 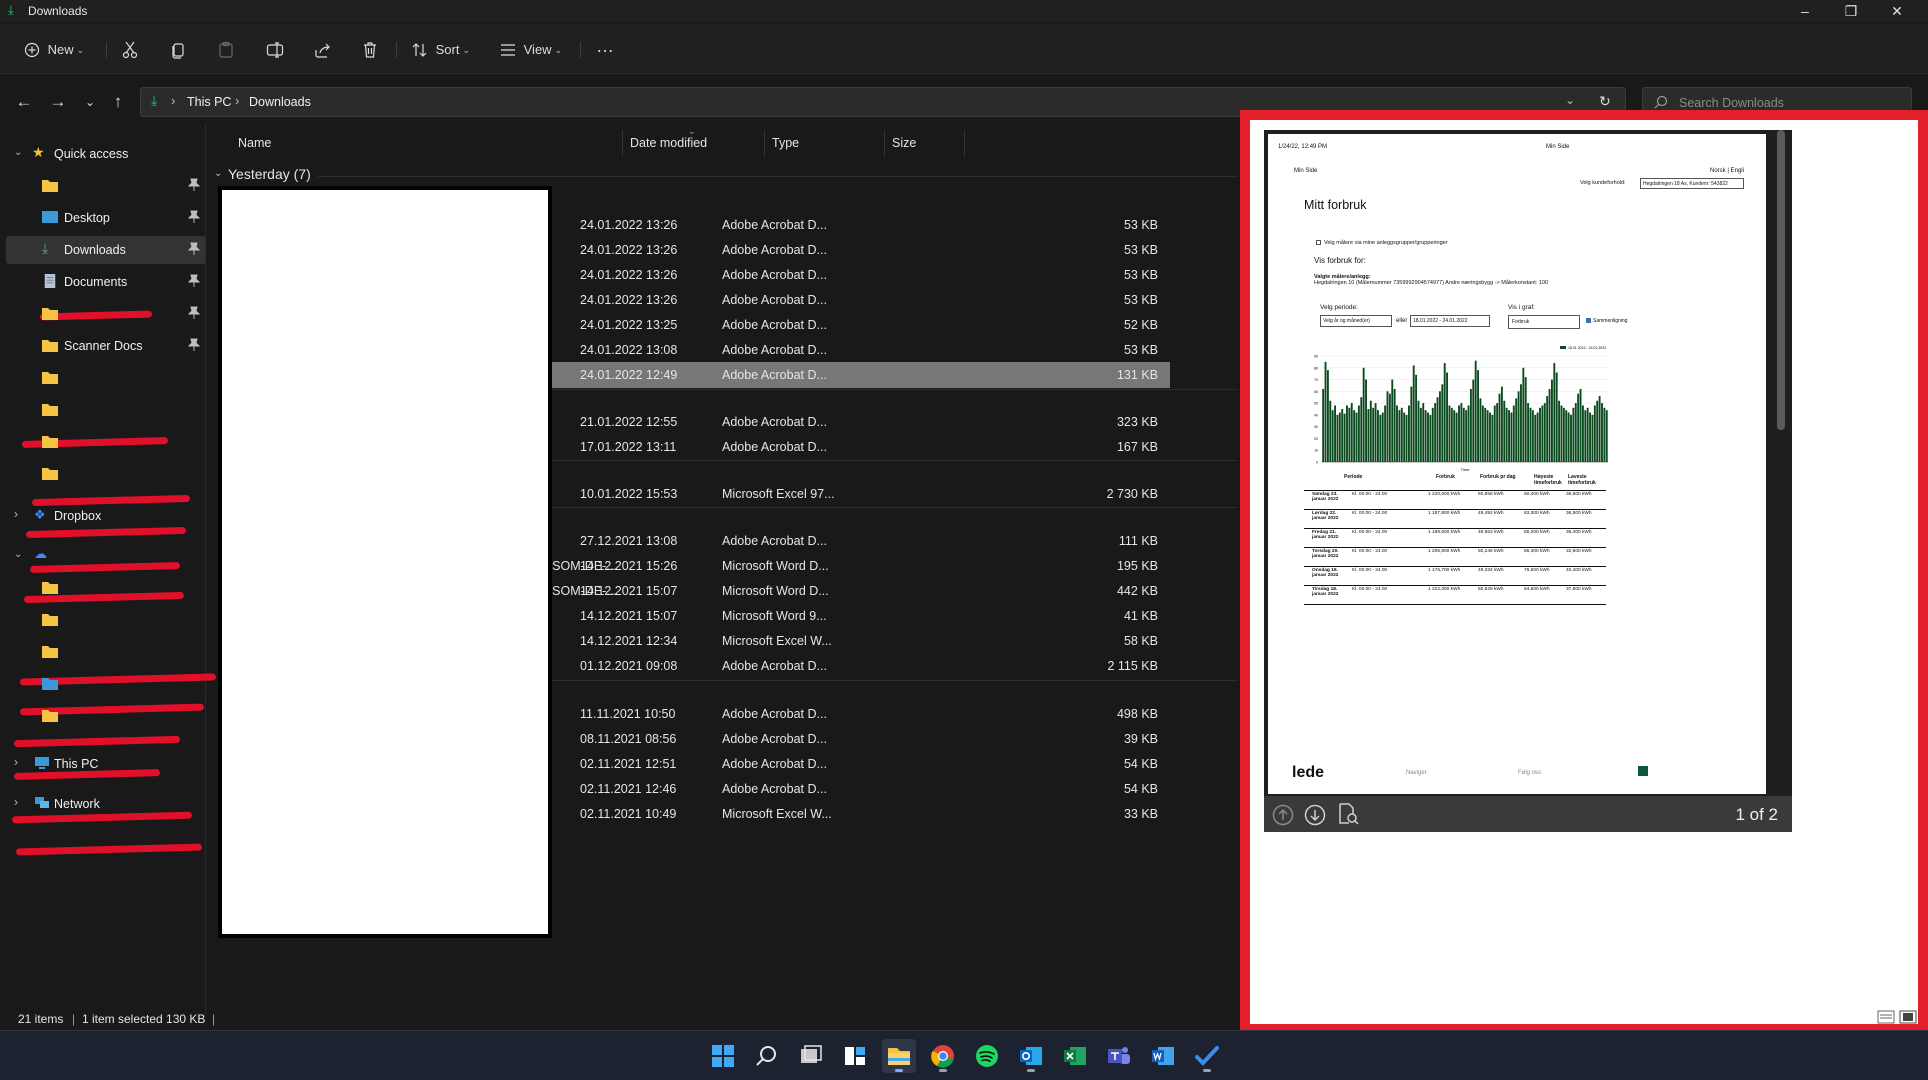 What do you see at coordinates (859, 375) in the screenshot?
I see `table-row: 24.01.2022 12:49 Adobe Acrobat D... 131 KB` at bounding box center [859, 375].